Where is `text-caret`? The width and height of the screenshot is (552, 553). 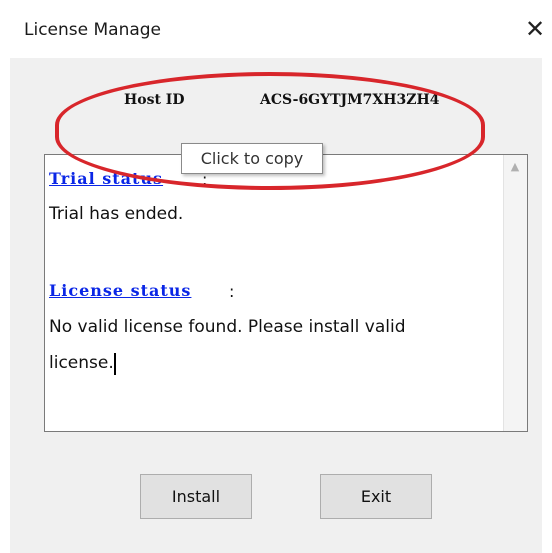
text-caret is located at coordinates (115, 364).